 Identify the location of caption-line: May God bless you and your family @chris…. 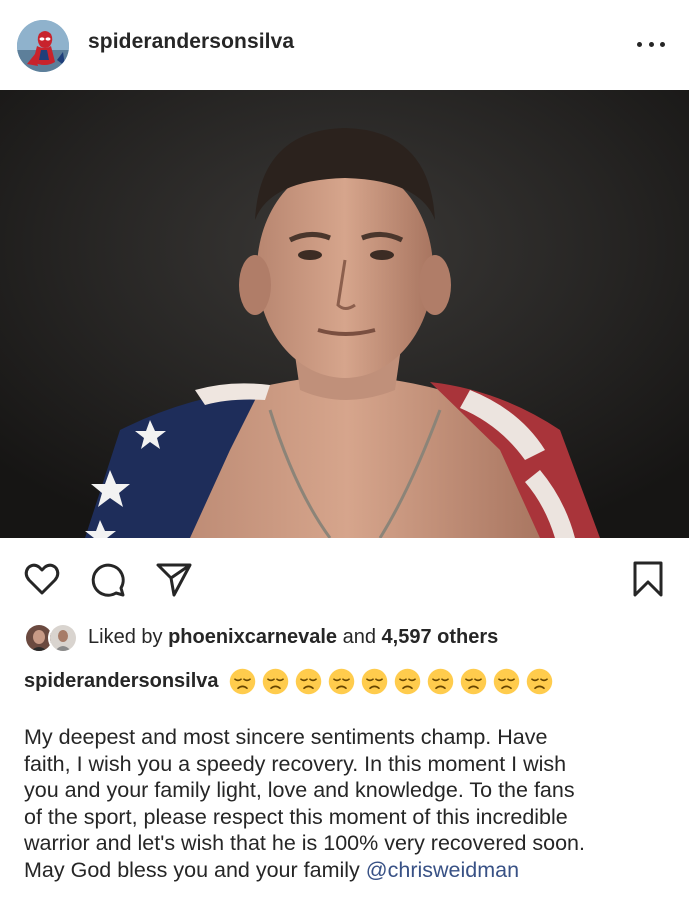
(349, 870).